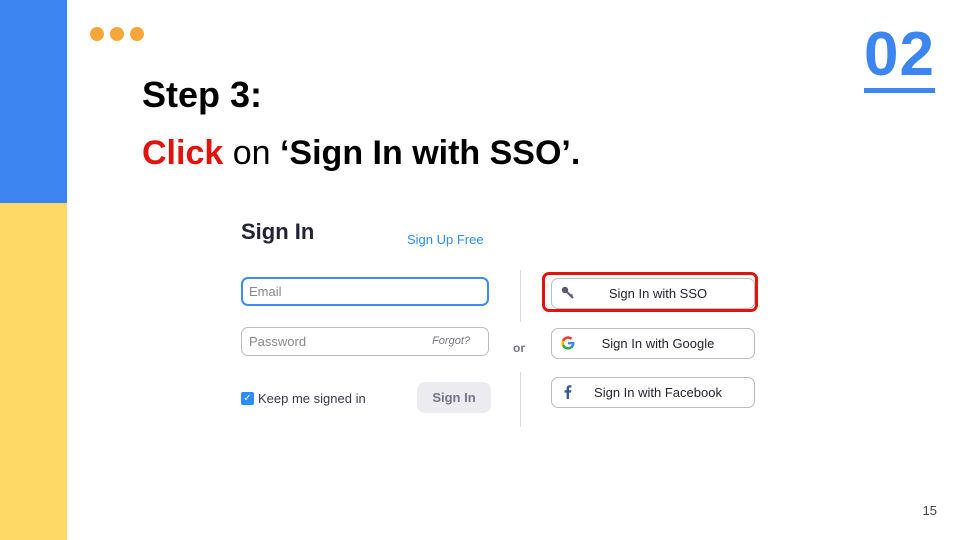 Image resolution: width=960 pixels, height=540 pixels. What do you see at coordinates (278, 341) in the screenshot?
I see `password-placeholder: Password` at bounding box center [278, 341].